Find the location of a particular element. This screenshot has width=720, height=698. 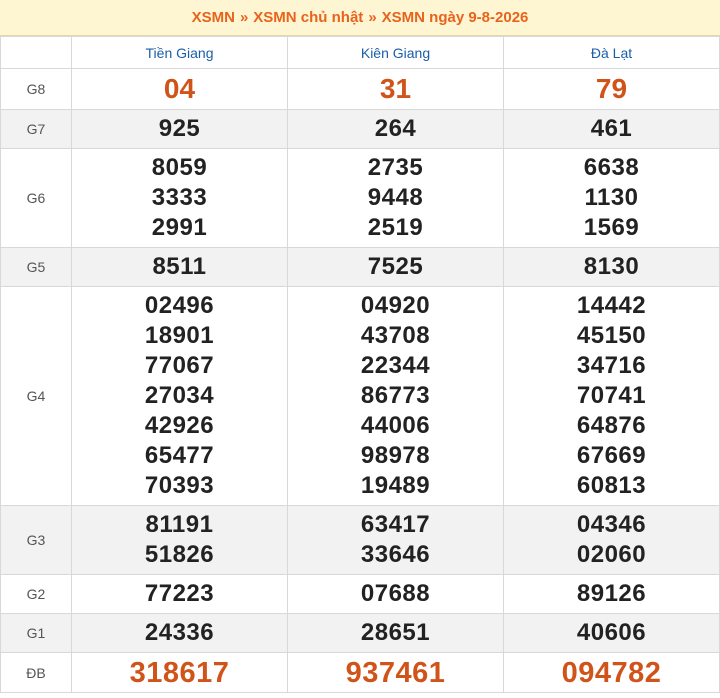

prize-cell: 31 is located at coordinates (395, 89).